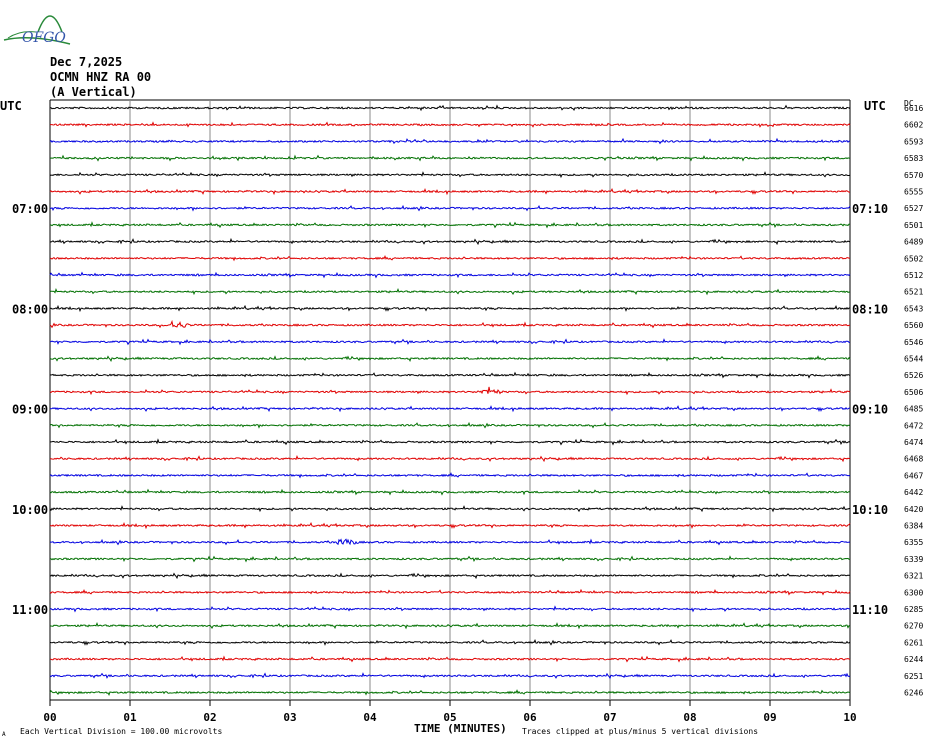  What do you see at coordinates (913, 175) in the screenshot?
I see `dc-offset-label: 6570` at bounding box center [913, 175].